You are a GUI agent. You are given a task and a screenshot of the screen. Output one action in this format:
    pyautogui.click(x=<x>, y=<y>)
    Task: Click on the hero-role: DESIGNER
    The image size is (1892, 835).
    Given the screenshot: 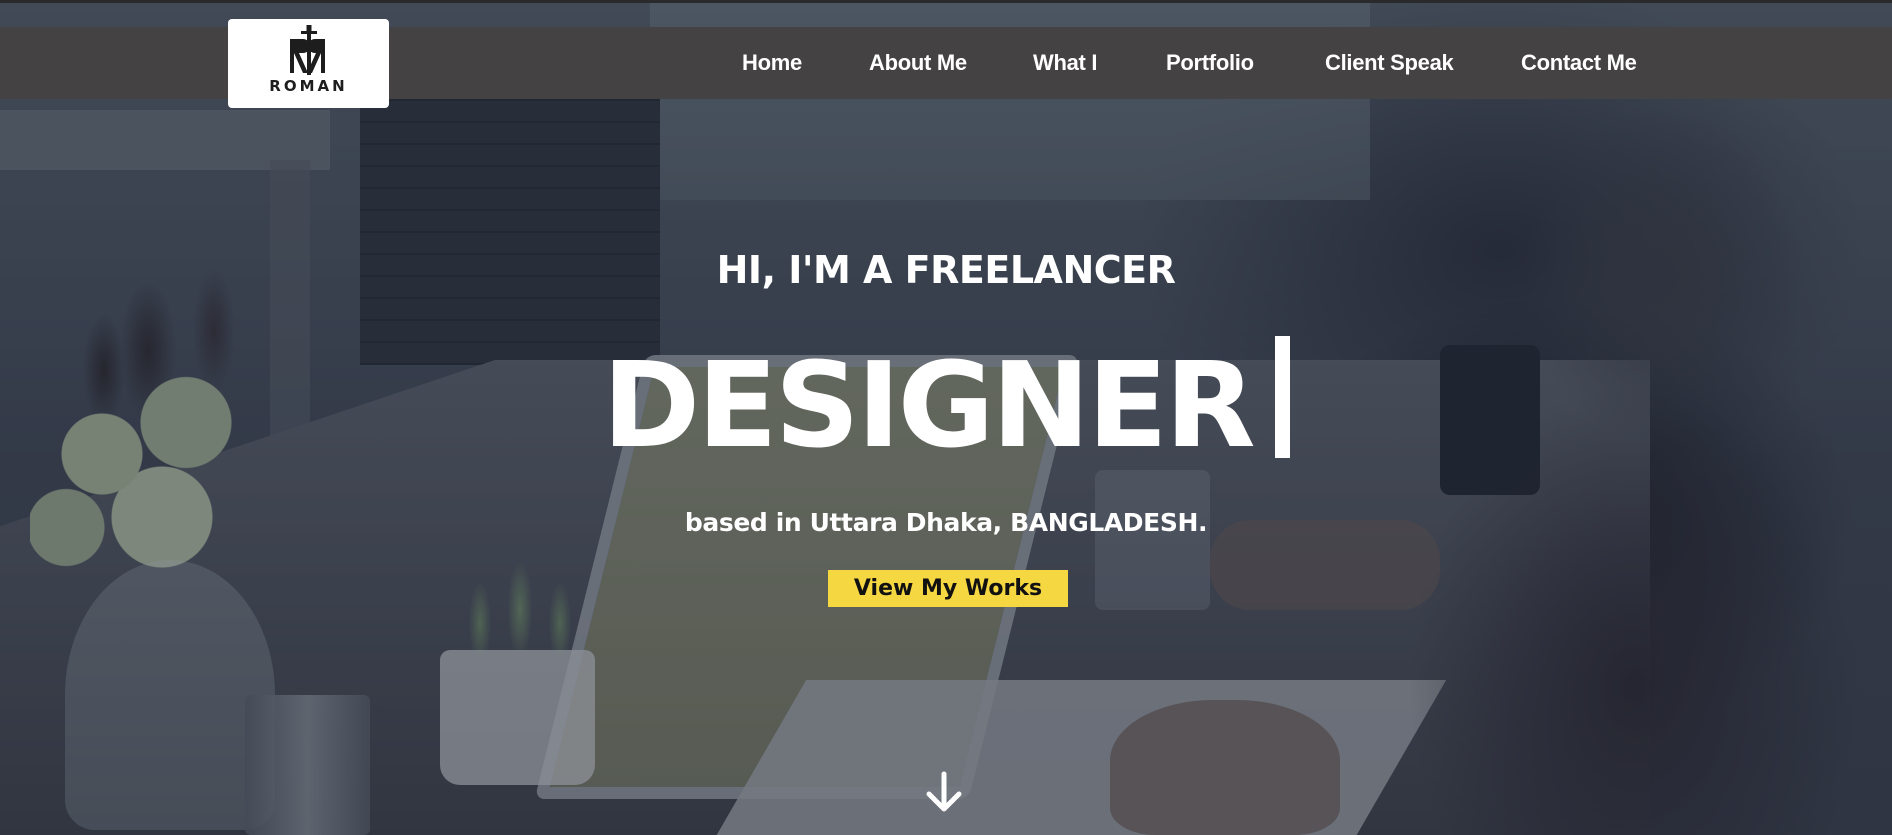 What is the action you would take?
    pyautogui.click(x=929, y=405)
    